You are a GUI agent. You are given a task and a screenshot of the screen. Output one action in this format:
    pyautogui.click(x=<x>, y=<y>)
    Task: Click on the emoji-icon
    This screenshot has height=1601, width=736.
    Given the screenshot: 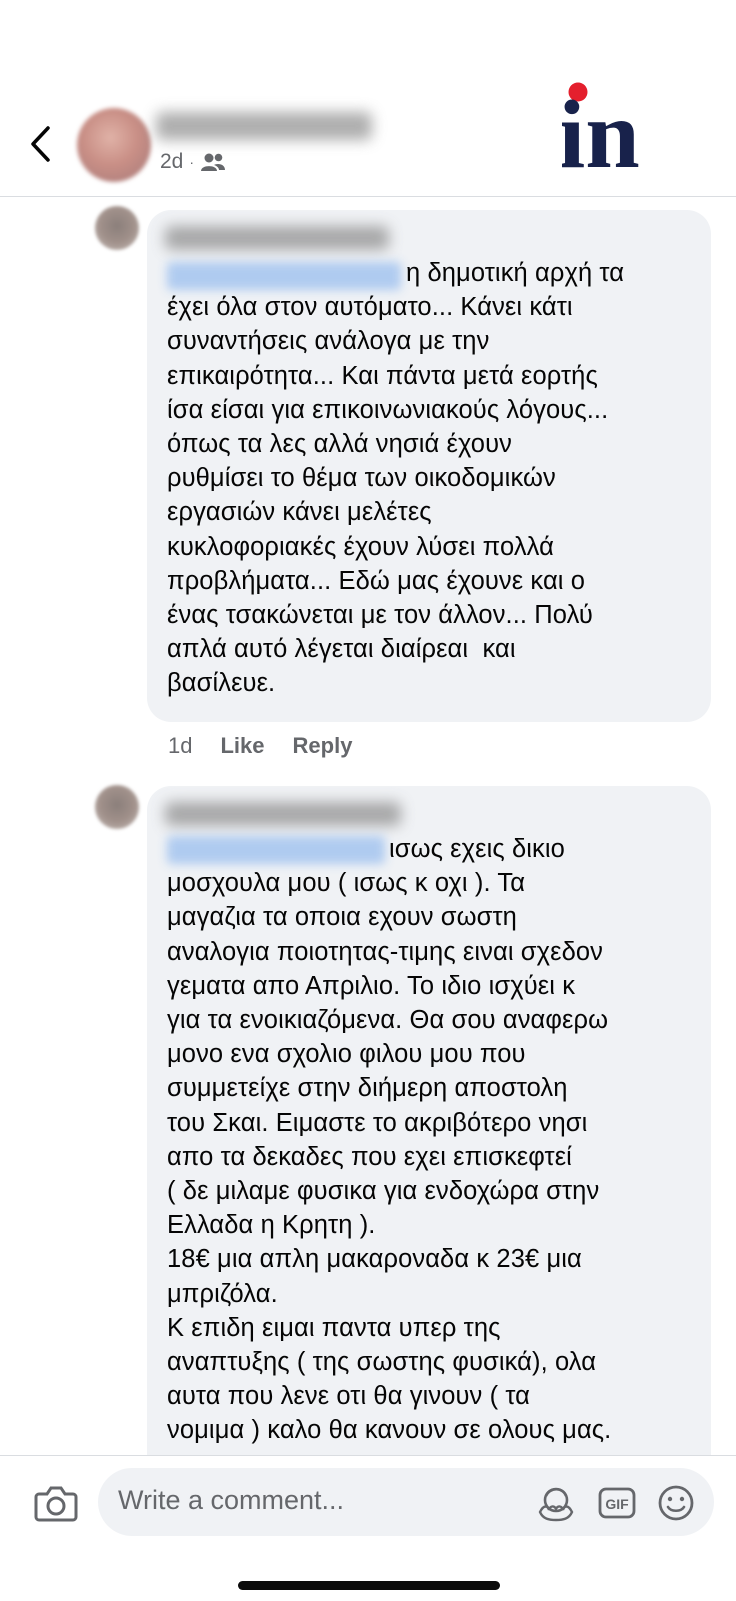 What is the action you would take?
    pyautogui.click(x=676, y=1503)
    